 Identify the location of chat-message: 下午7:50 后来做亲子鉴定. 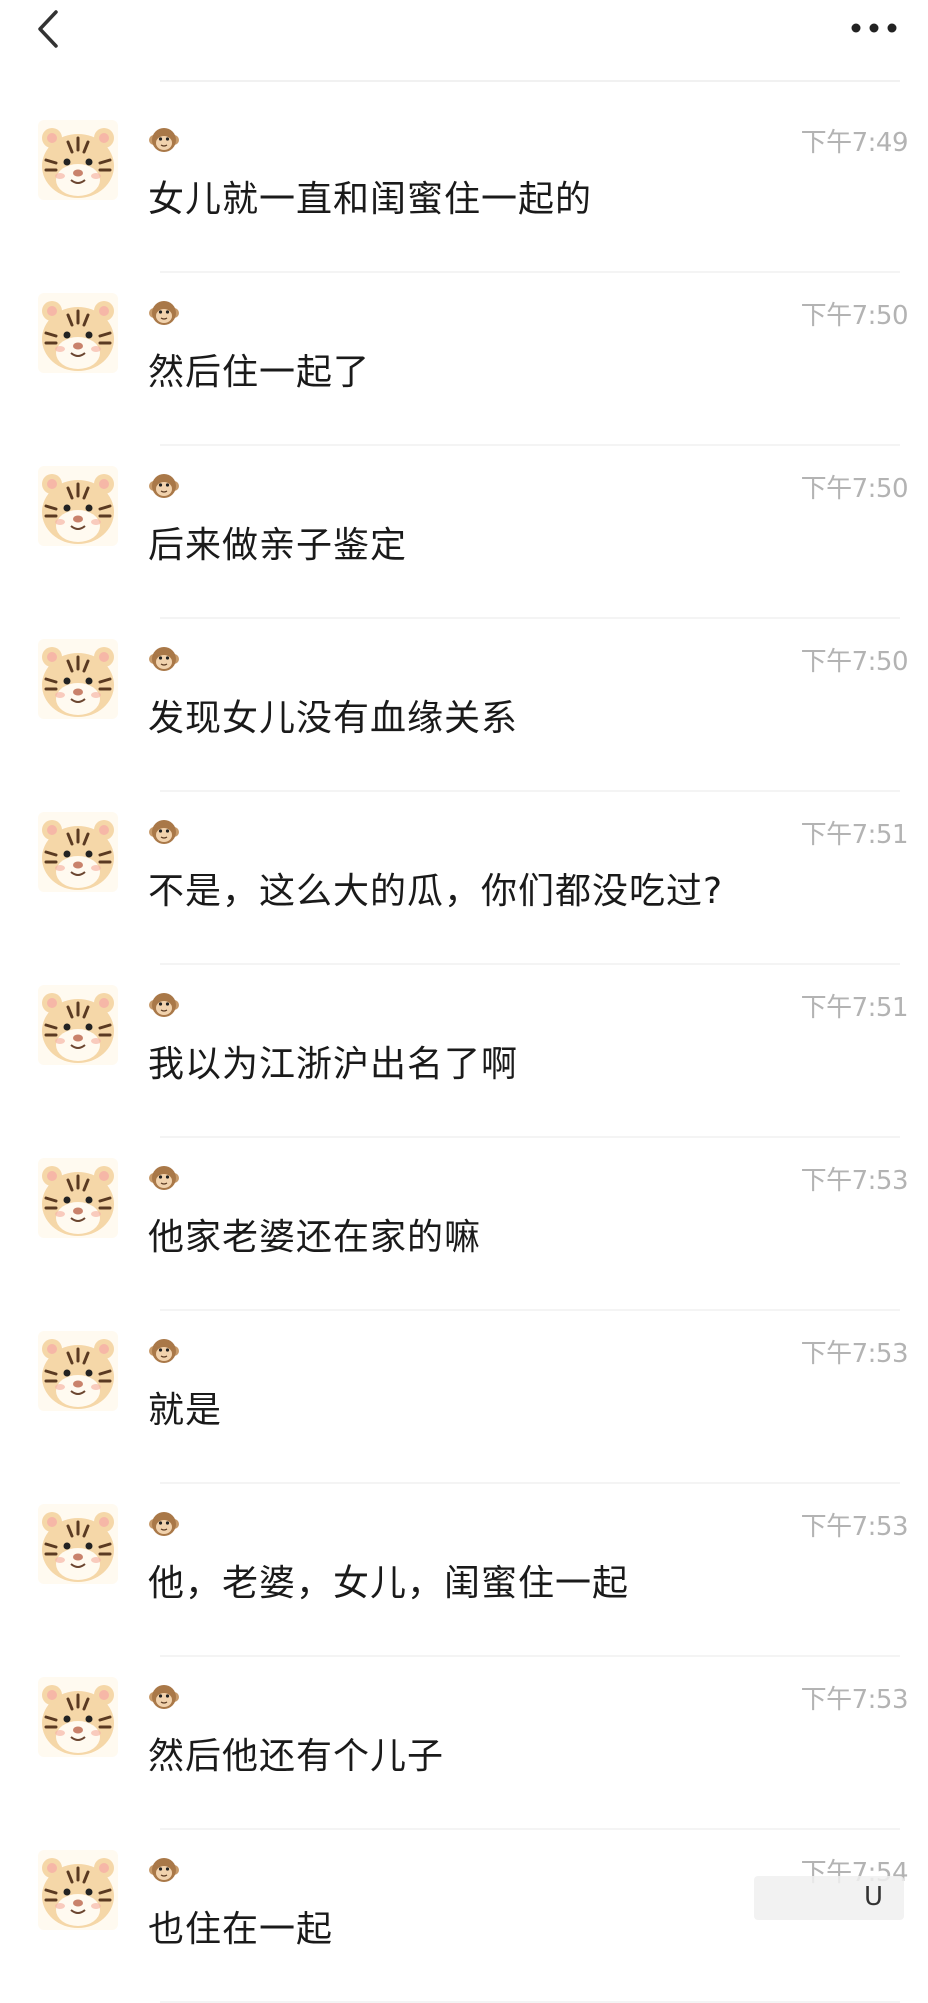
(464, 532).